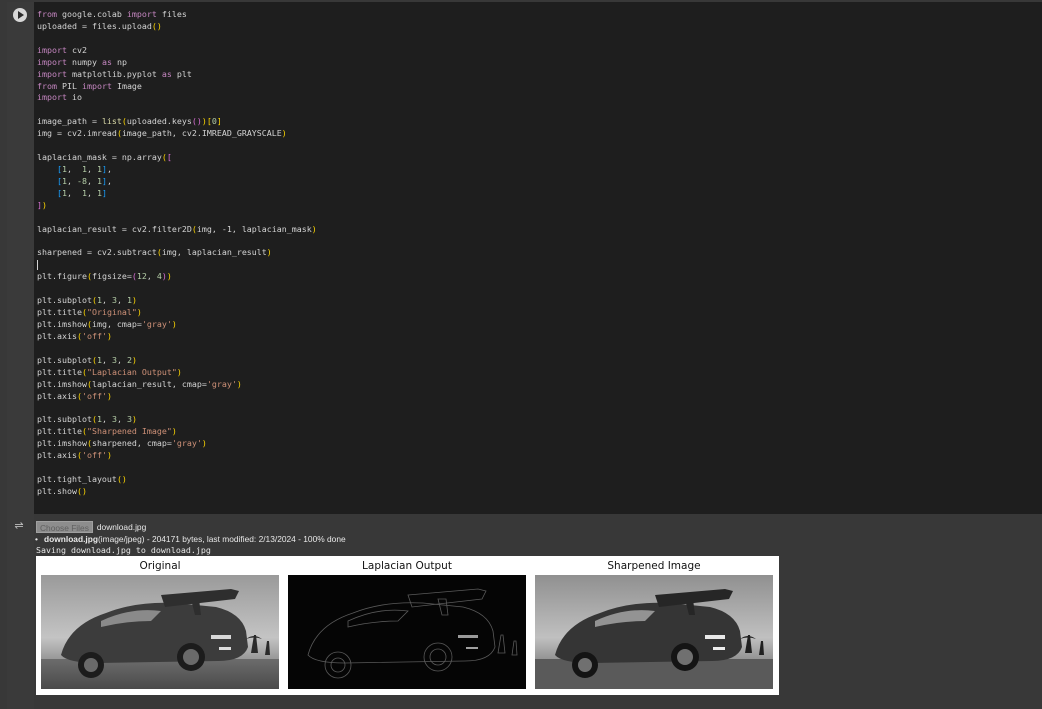 This screenshot has width=1042, height=709. What do you see at coordinates (177, 87) in the screenshot?
I see `code-line: from PIL import Image` at bounding box center [177, 87].